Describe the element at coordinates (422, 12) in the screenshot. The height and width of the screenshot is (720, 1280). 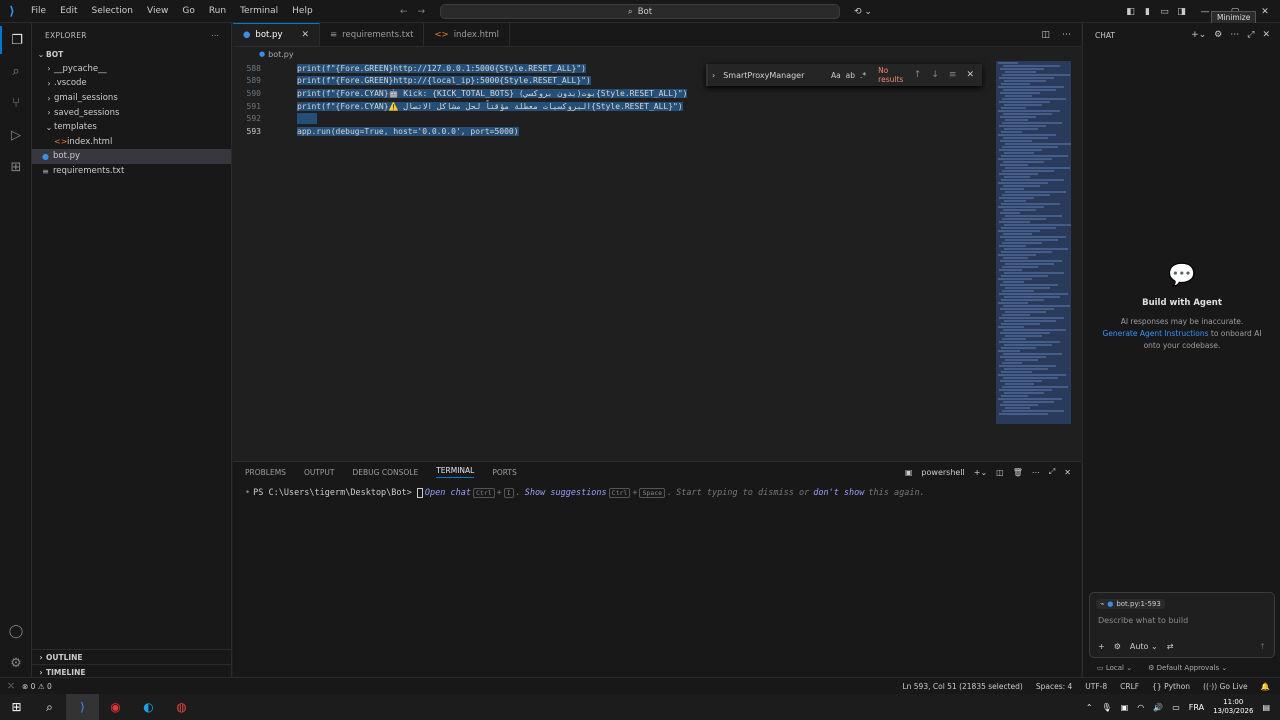
I see `forward-arrow-icon: →` at that location.